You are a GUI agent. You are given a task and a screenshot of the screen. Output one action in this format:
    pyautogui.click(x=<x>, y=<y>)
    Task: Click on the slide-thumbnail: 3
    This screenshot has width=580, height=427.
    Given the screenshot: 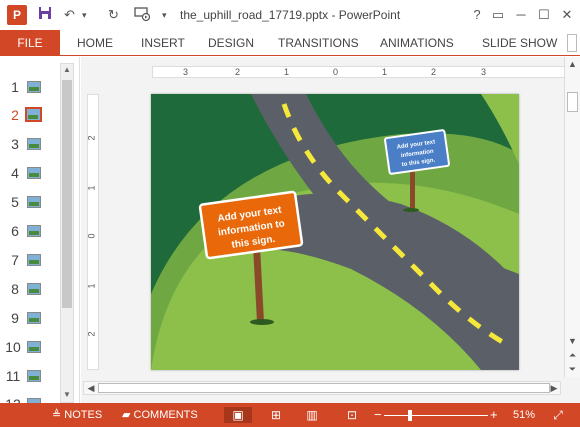 What is the action you would take?
    pyautogui.click(x=29, y=145)
    